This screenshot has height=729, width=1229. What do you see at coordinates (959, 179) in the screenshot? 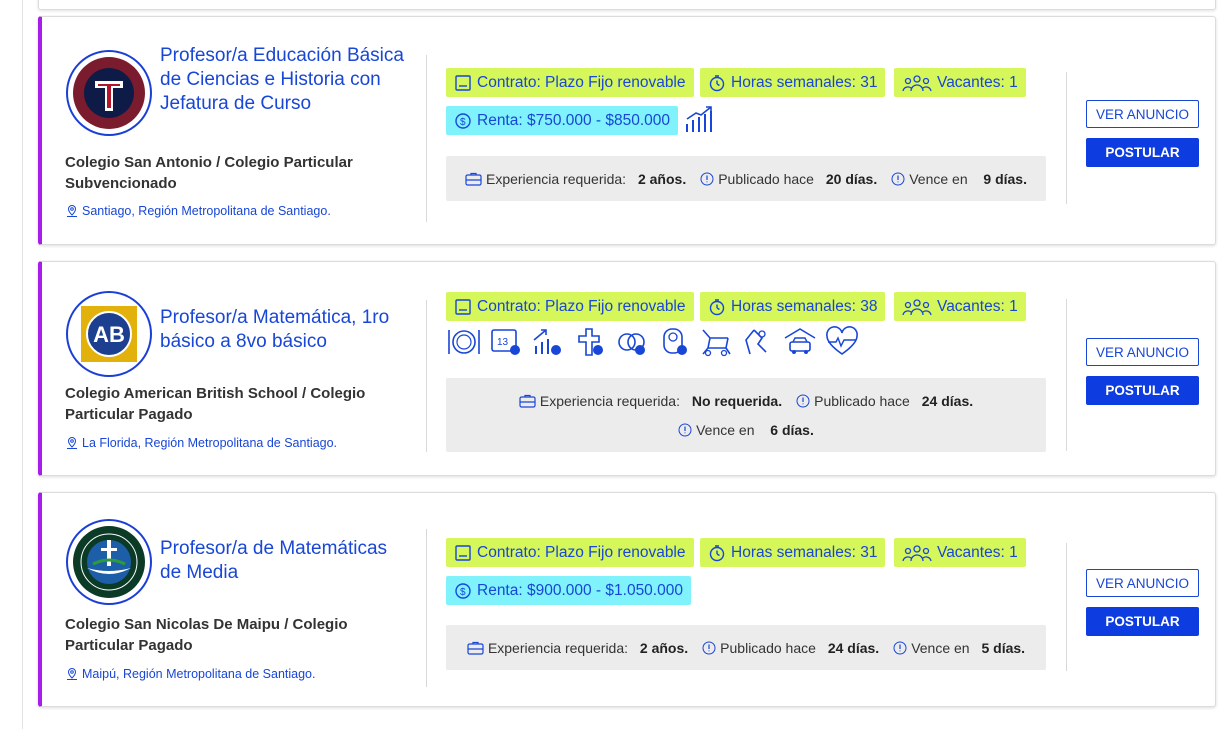
I see `expires-info: Vence en 9 días.` at bounding box center [959, 179].